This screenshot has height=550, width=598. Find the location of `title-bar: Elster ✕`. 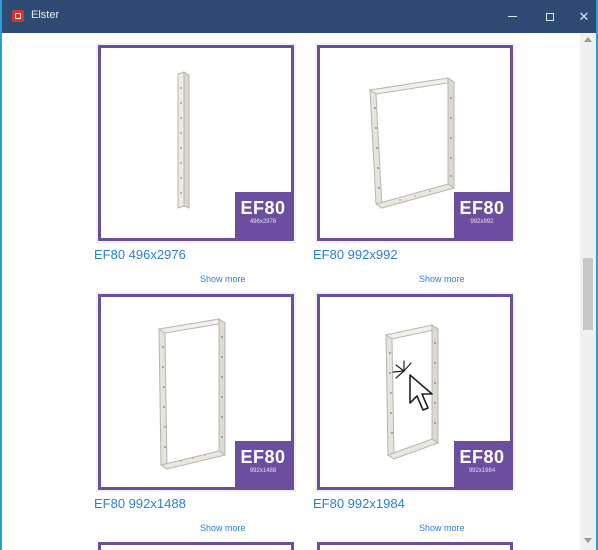

title-bar: Elster ✕ is located at coordinates (299, 16).